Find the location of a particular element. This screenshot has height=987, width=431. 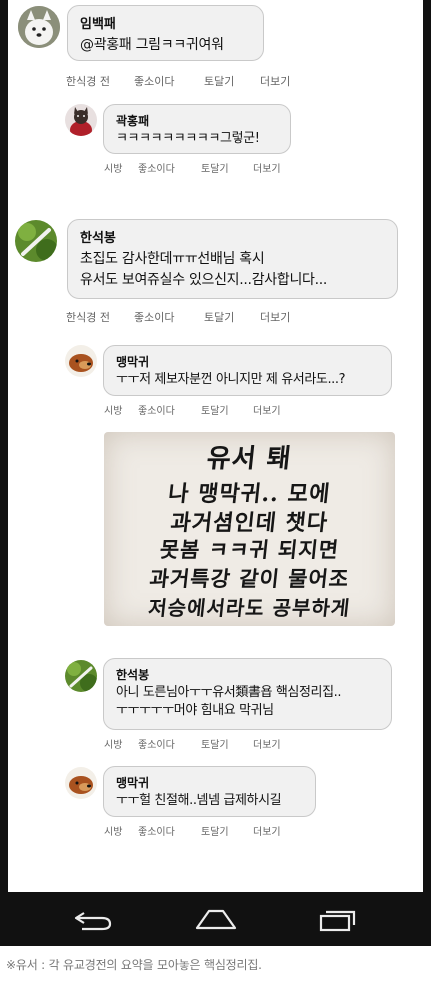

comment-author: 곽홍패 is located at coordinates (197, 120).